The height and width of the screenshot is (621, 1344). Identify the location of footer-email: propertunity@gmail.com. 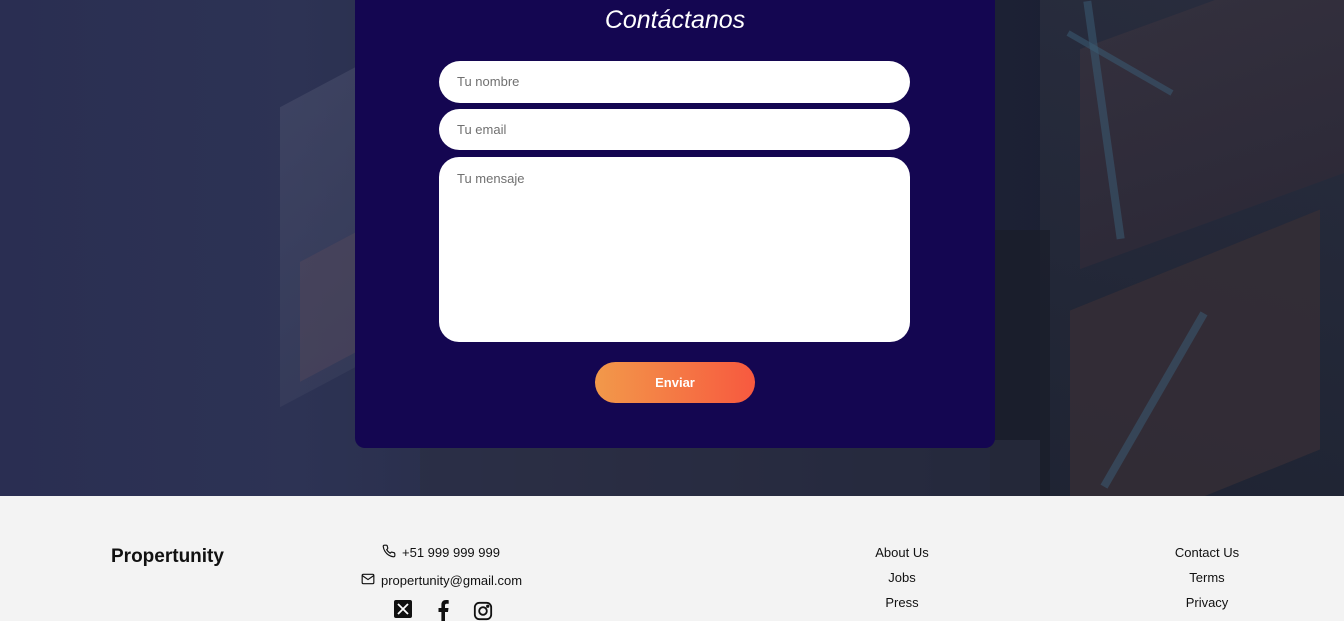
(441, 580).